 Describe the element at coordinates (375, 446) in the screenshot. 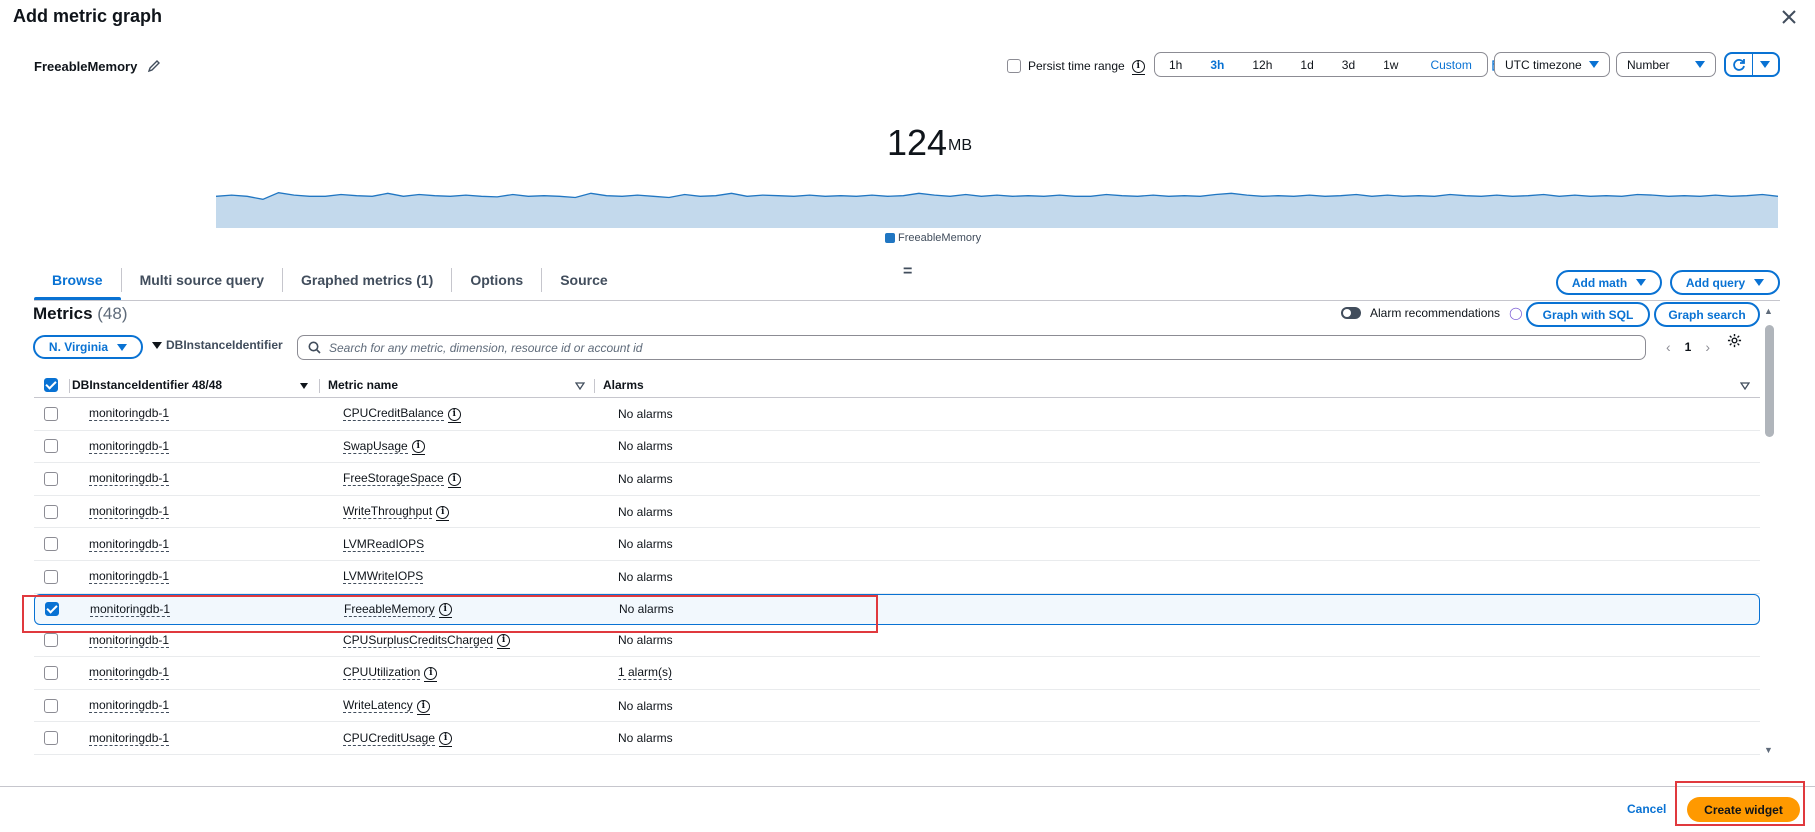

I see `metric-name-label: SwapUsage` at that location.